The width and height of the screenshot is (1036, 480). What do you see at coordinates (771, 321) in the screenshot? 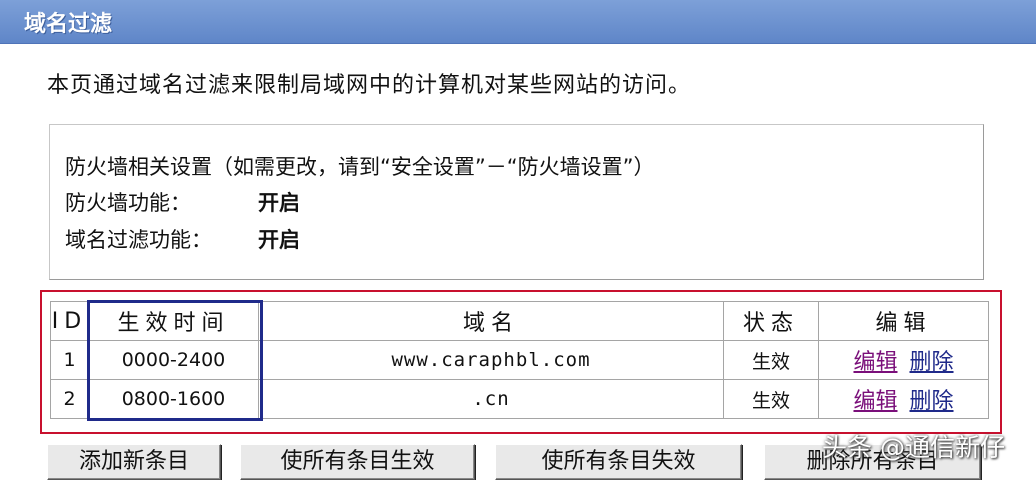
I see `col-header-status: 状态` at bounding box center [771, 321].